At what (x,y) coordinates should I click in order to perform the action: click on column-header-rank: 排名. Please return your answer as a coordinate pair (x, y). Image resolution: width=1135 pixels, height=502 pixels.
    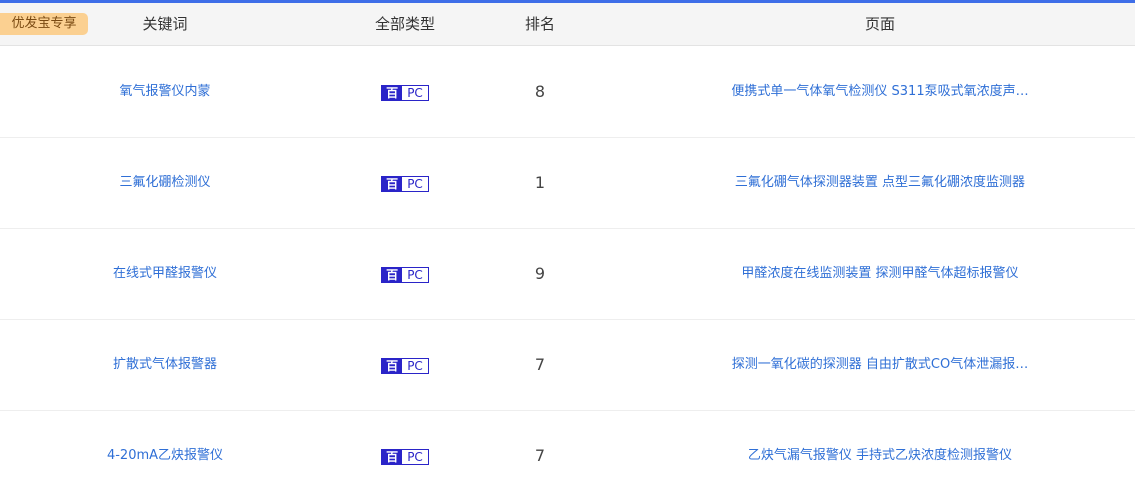
    Looking at the image, I should click on (539, 24).